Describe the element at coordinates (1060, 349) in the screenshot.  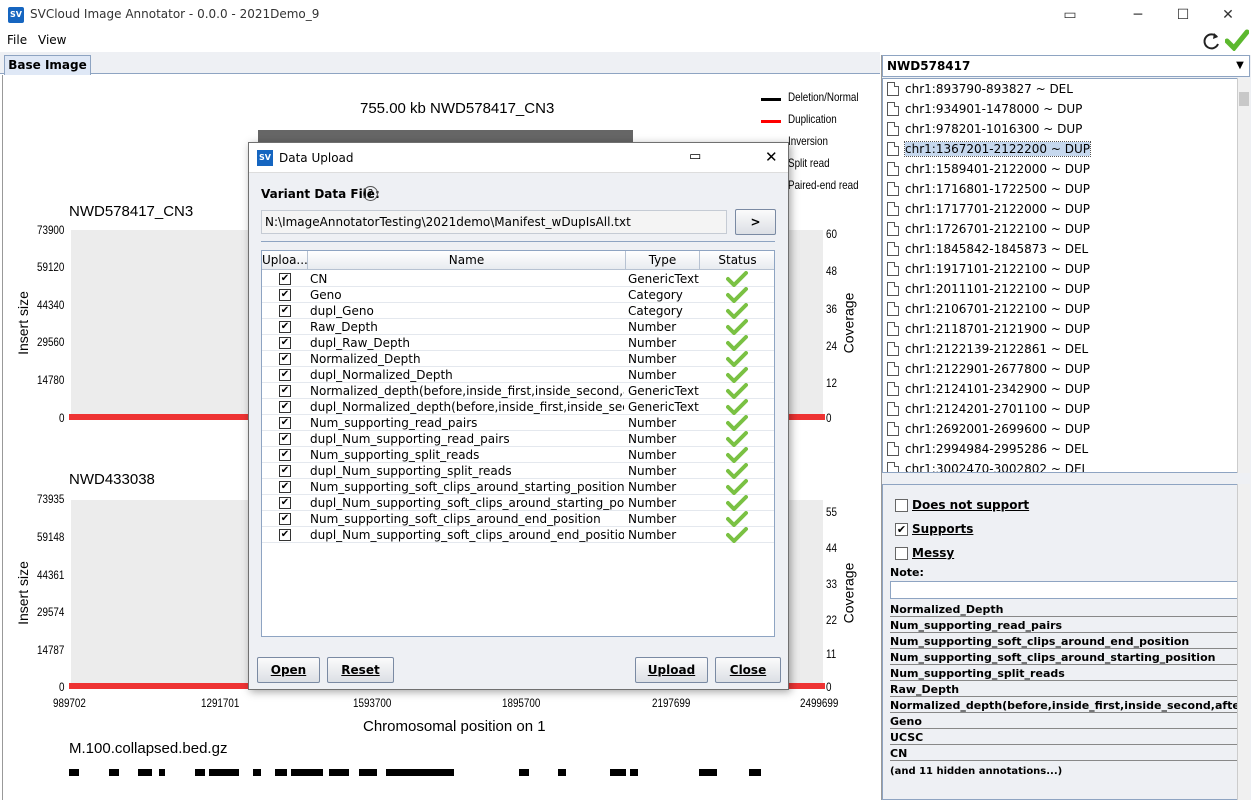
I see `variant-list-item: chr1:2122139-2122861 ~ DEL` at that location.